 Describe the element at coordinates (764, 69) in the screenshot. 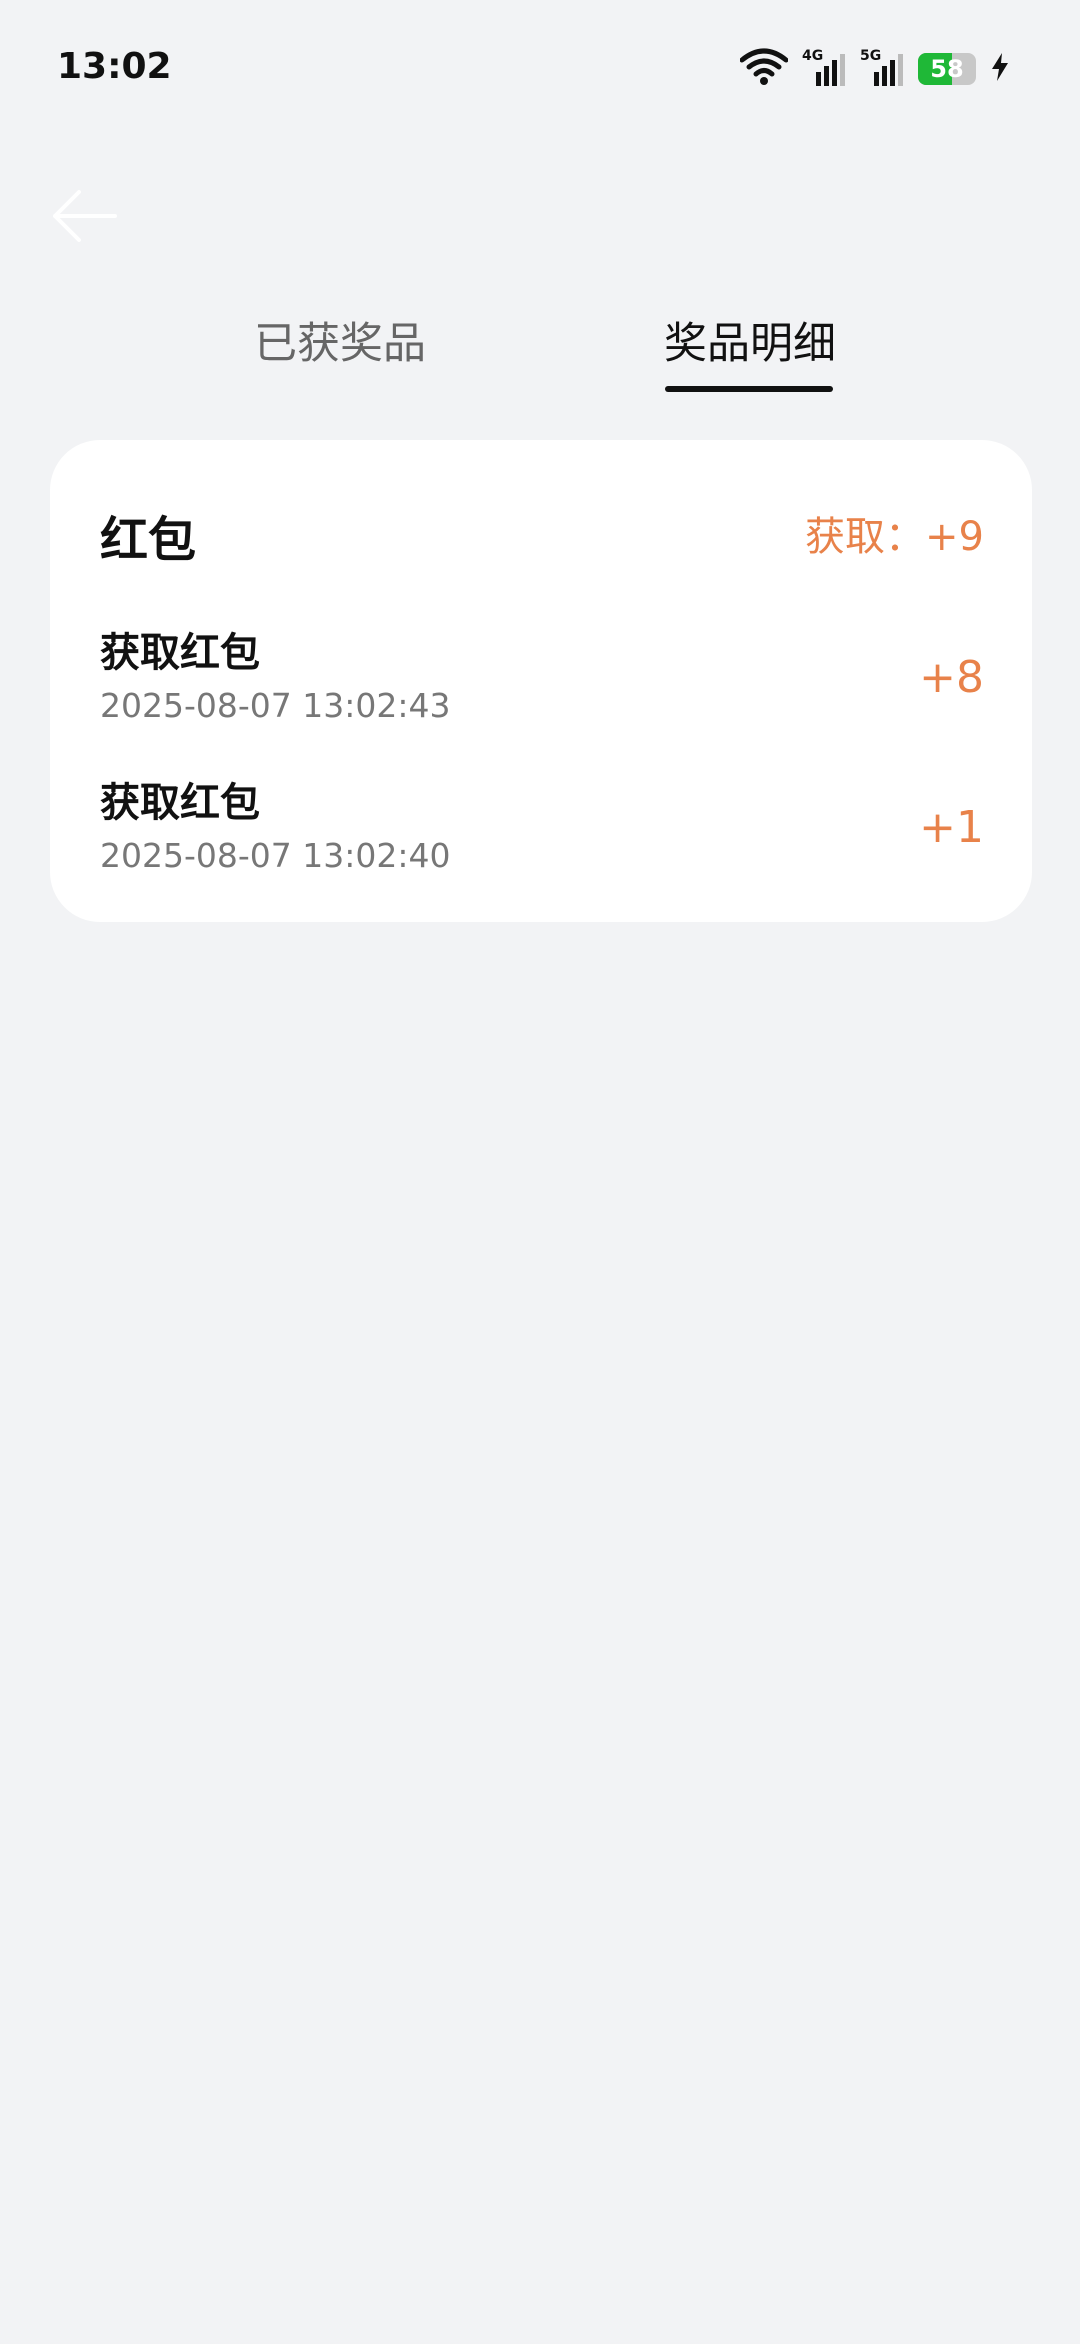

I see `wifi-icon` at that location.